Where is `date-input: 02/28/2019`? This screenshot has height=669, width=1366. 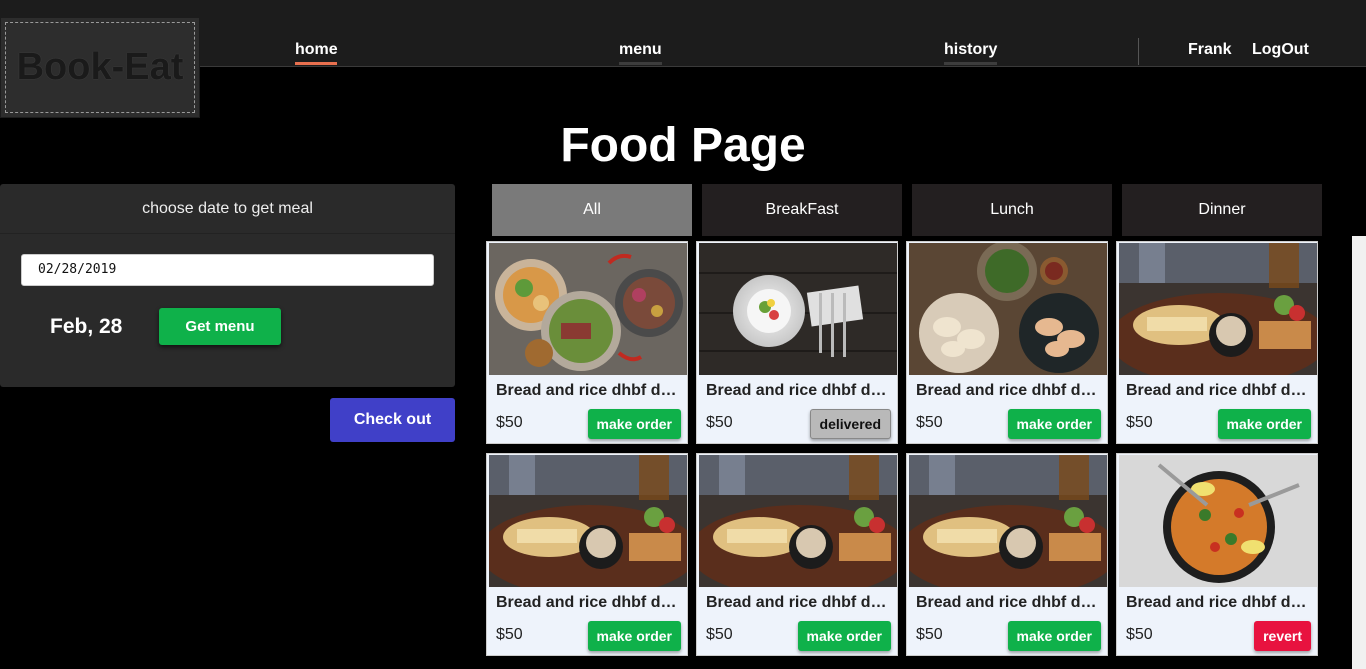
date-input: 02/28/2019 is located at coordinates (227, 270).